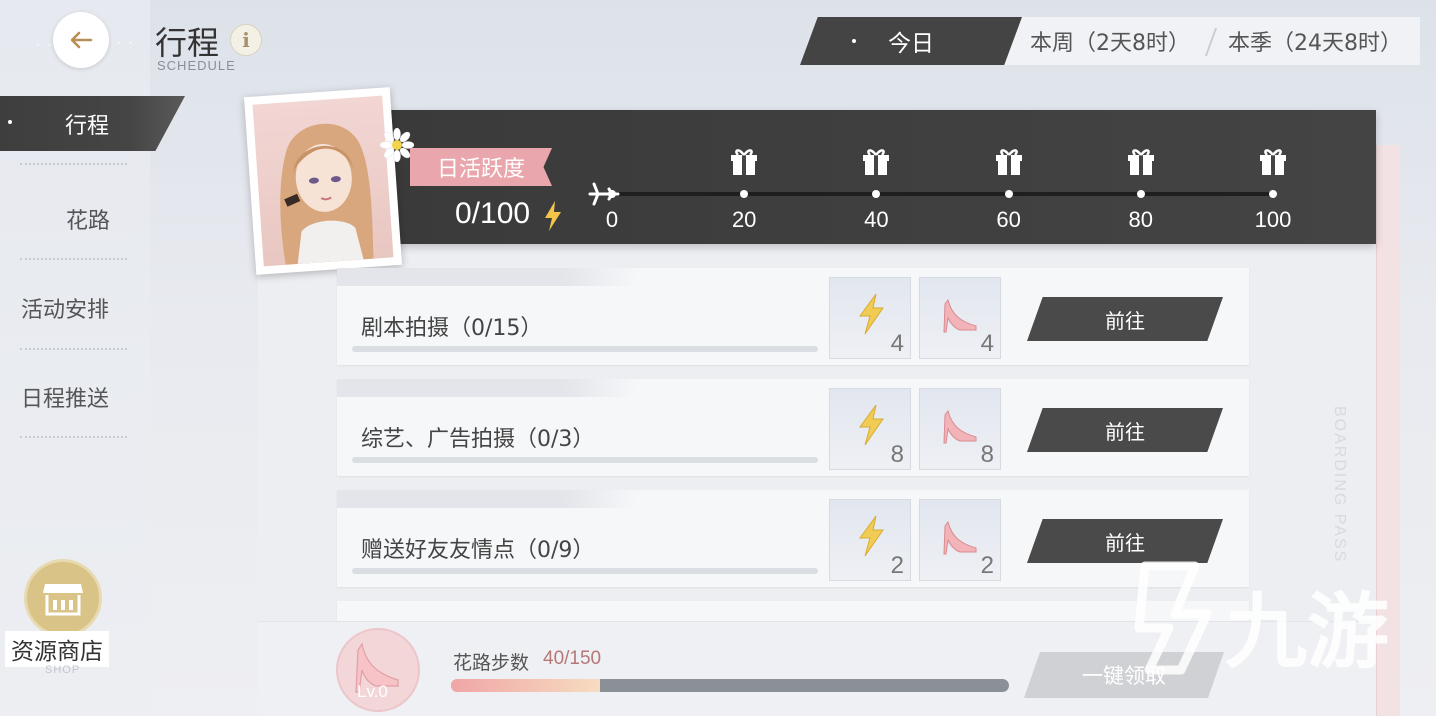  I want to click on activity-value: 0/100, so click(493, 213).